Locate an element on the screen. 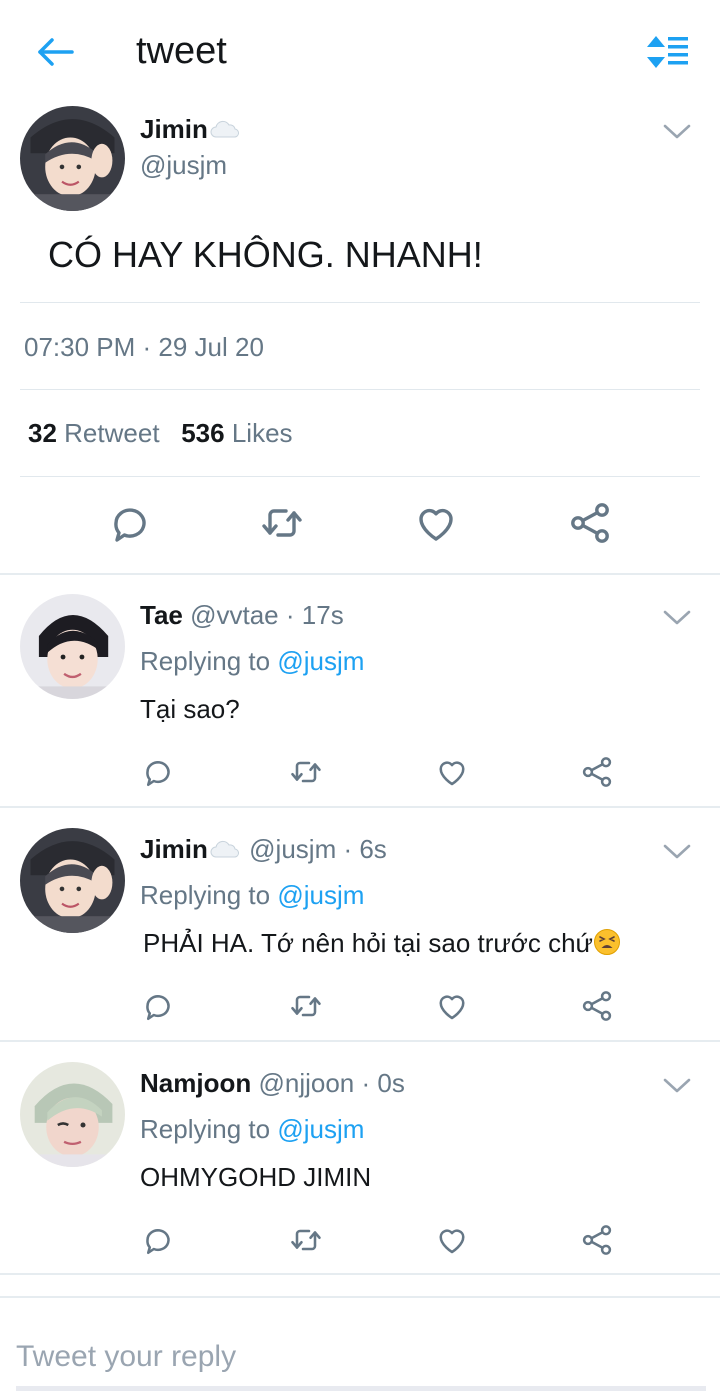 Image resolution: width=720 pixels, height=1395 pixels. reply-header: Tae @vvtae · 17s is located at coordinates (242, 615).